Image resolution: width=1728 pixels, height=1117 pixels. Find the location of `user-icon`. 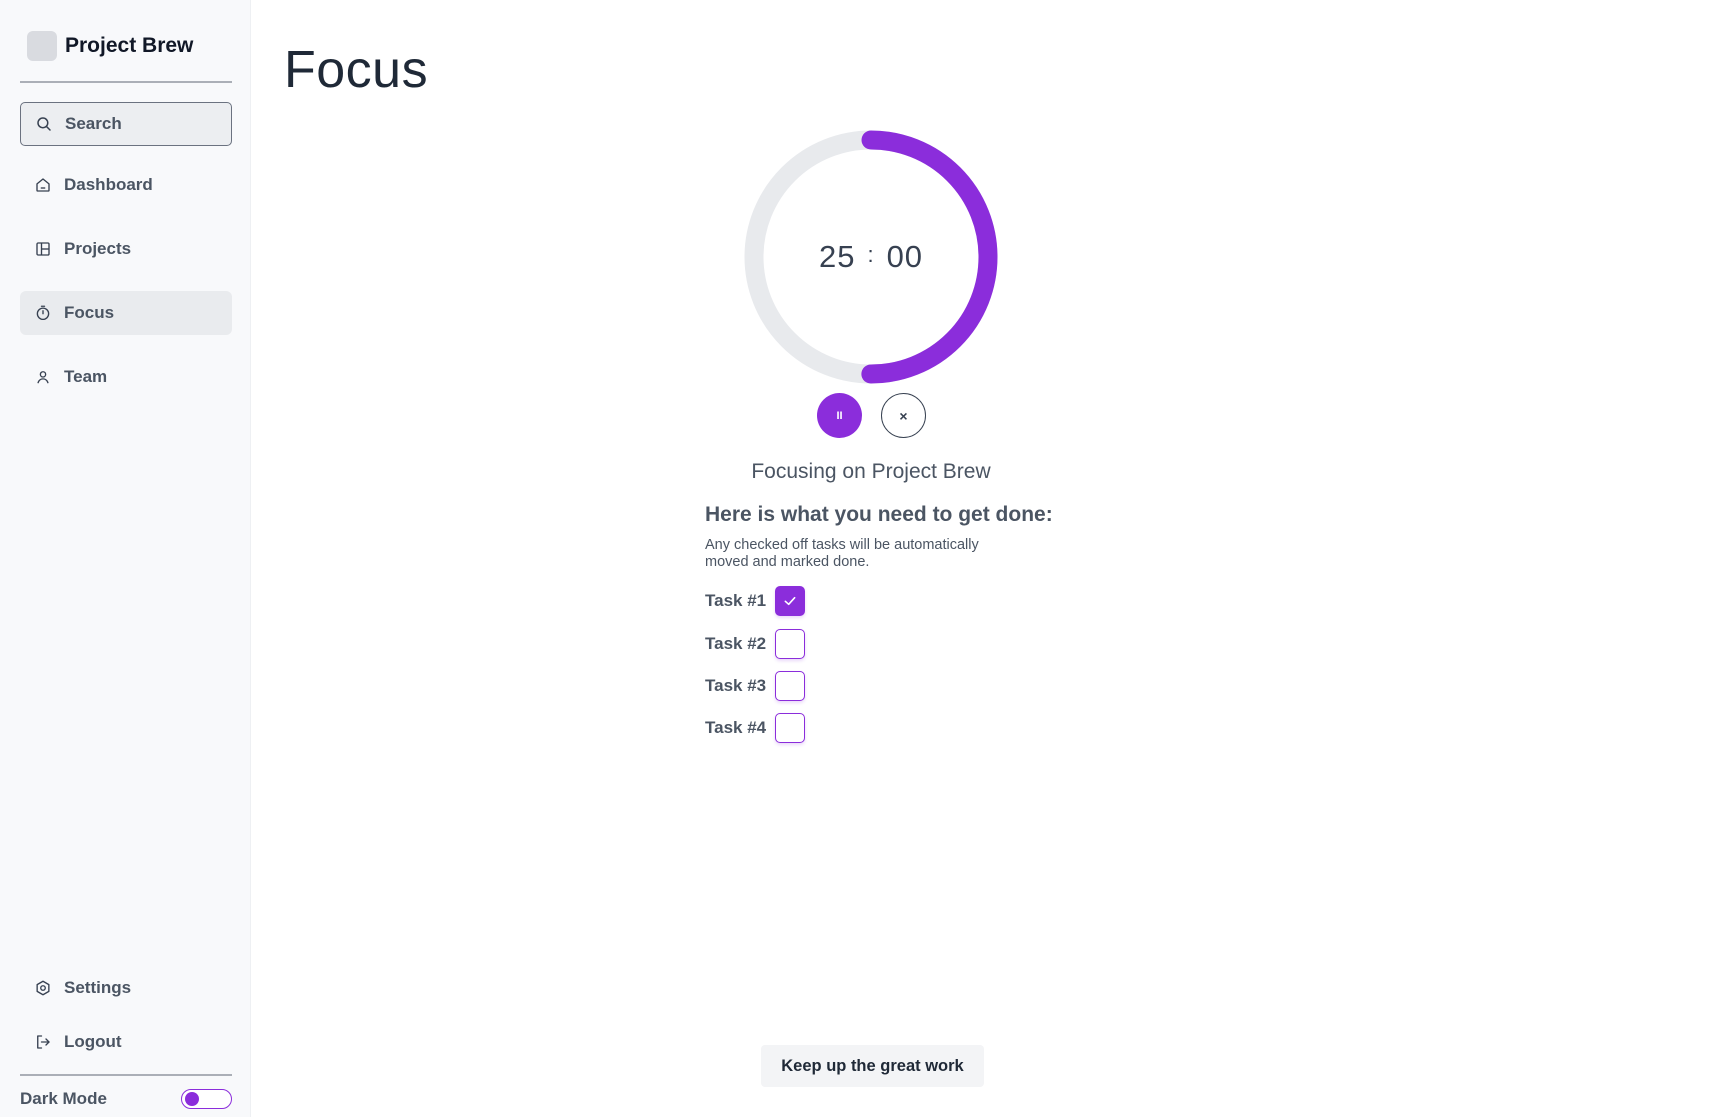

user-icon is located at coordinates (43, 377).